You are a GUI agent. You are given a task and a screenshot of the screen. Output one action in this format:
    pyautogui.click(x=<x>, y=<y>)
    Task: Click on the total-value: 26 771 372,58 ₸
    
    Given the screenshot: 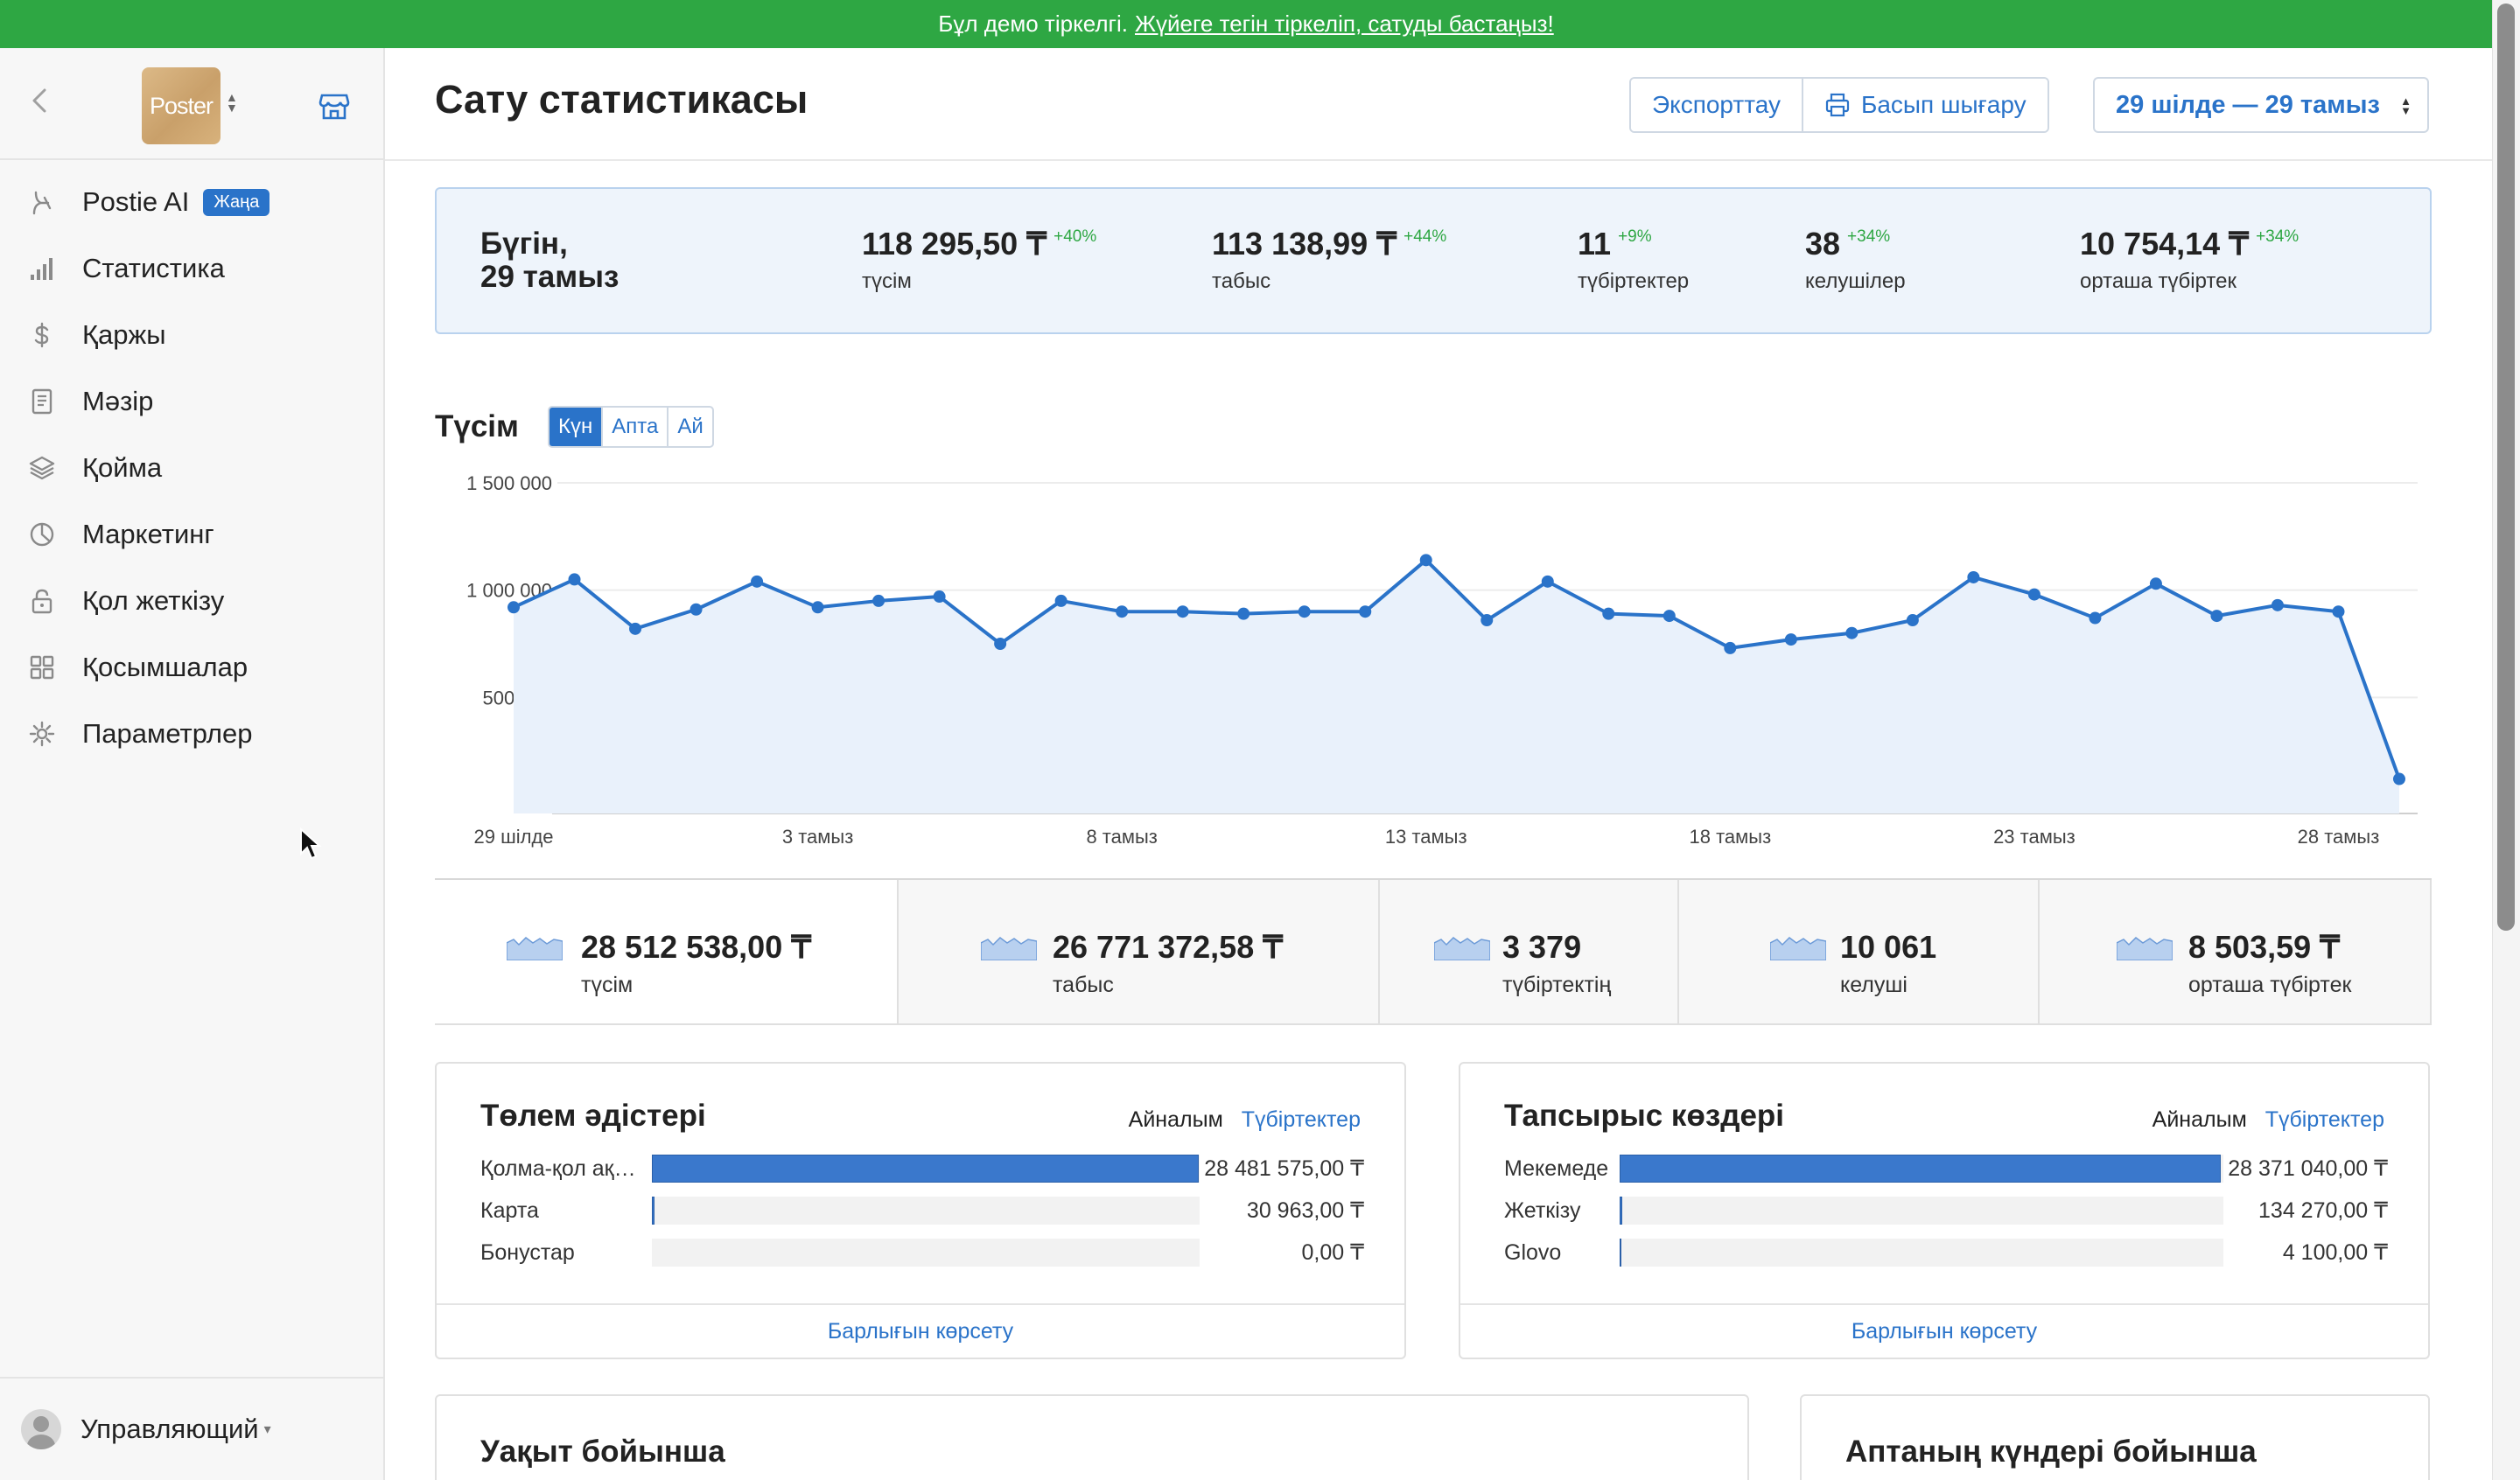 What is the action you would take?
    pyautogui.click(x=1168, y=947)
    